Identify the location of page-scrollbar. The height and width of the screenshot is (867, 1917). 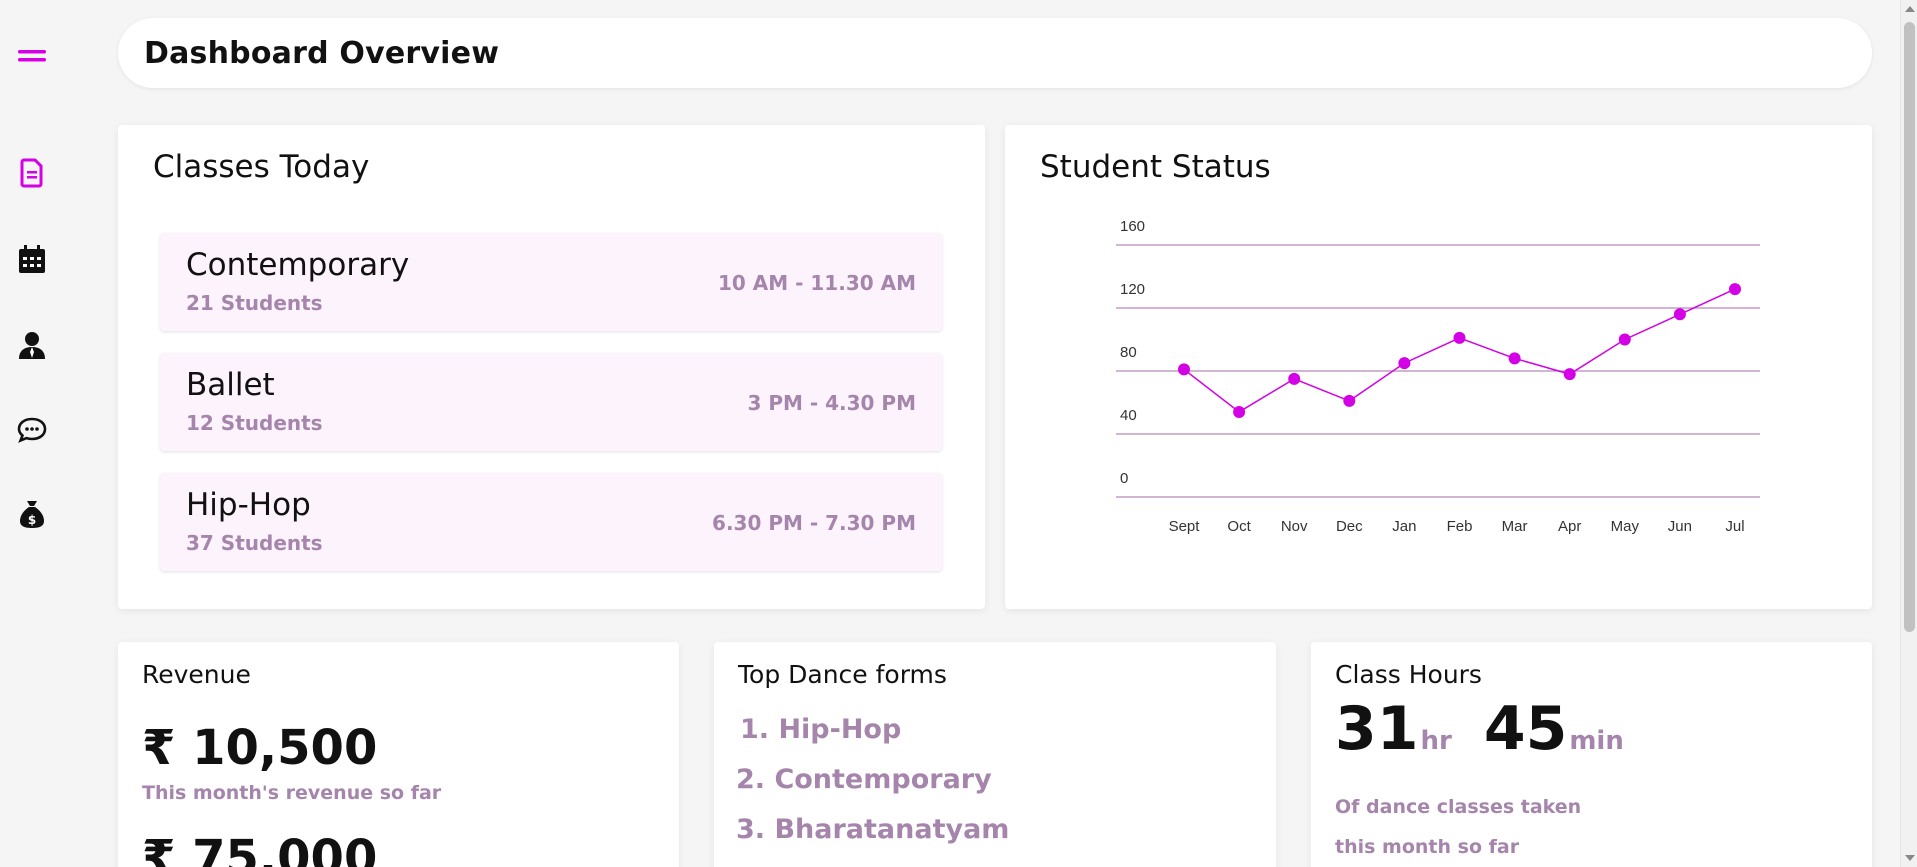
(1908, 433).